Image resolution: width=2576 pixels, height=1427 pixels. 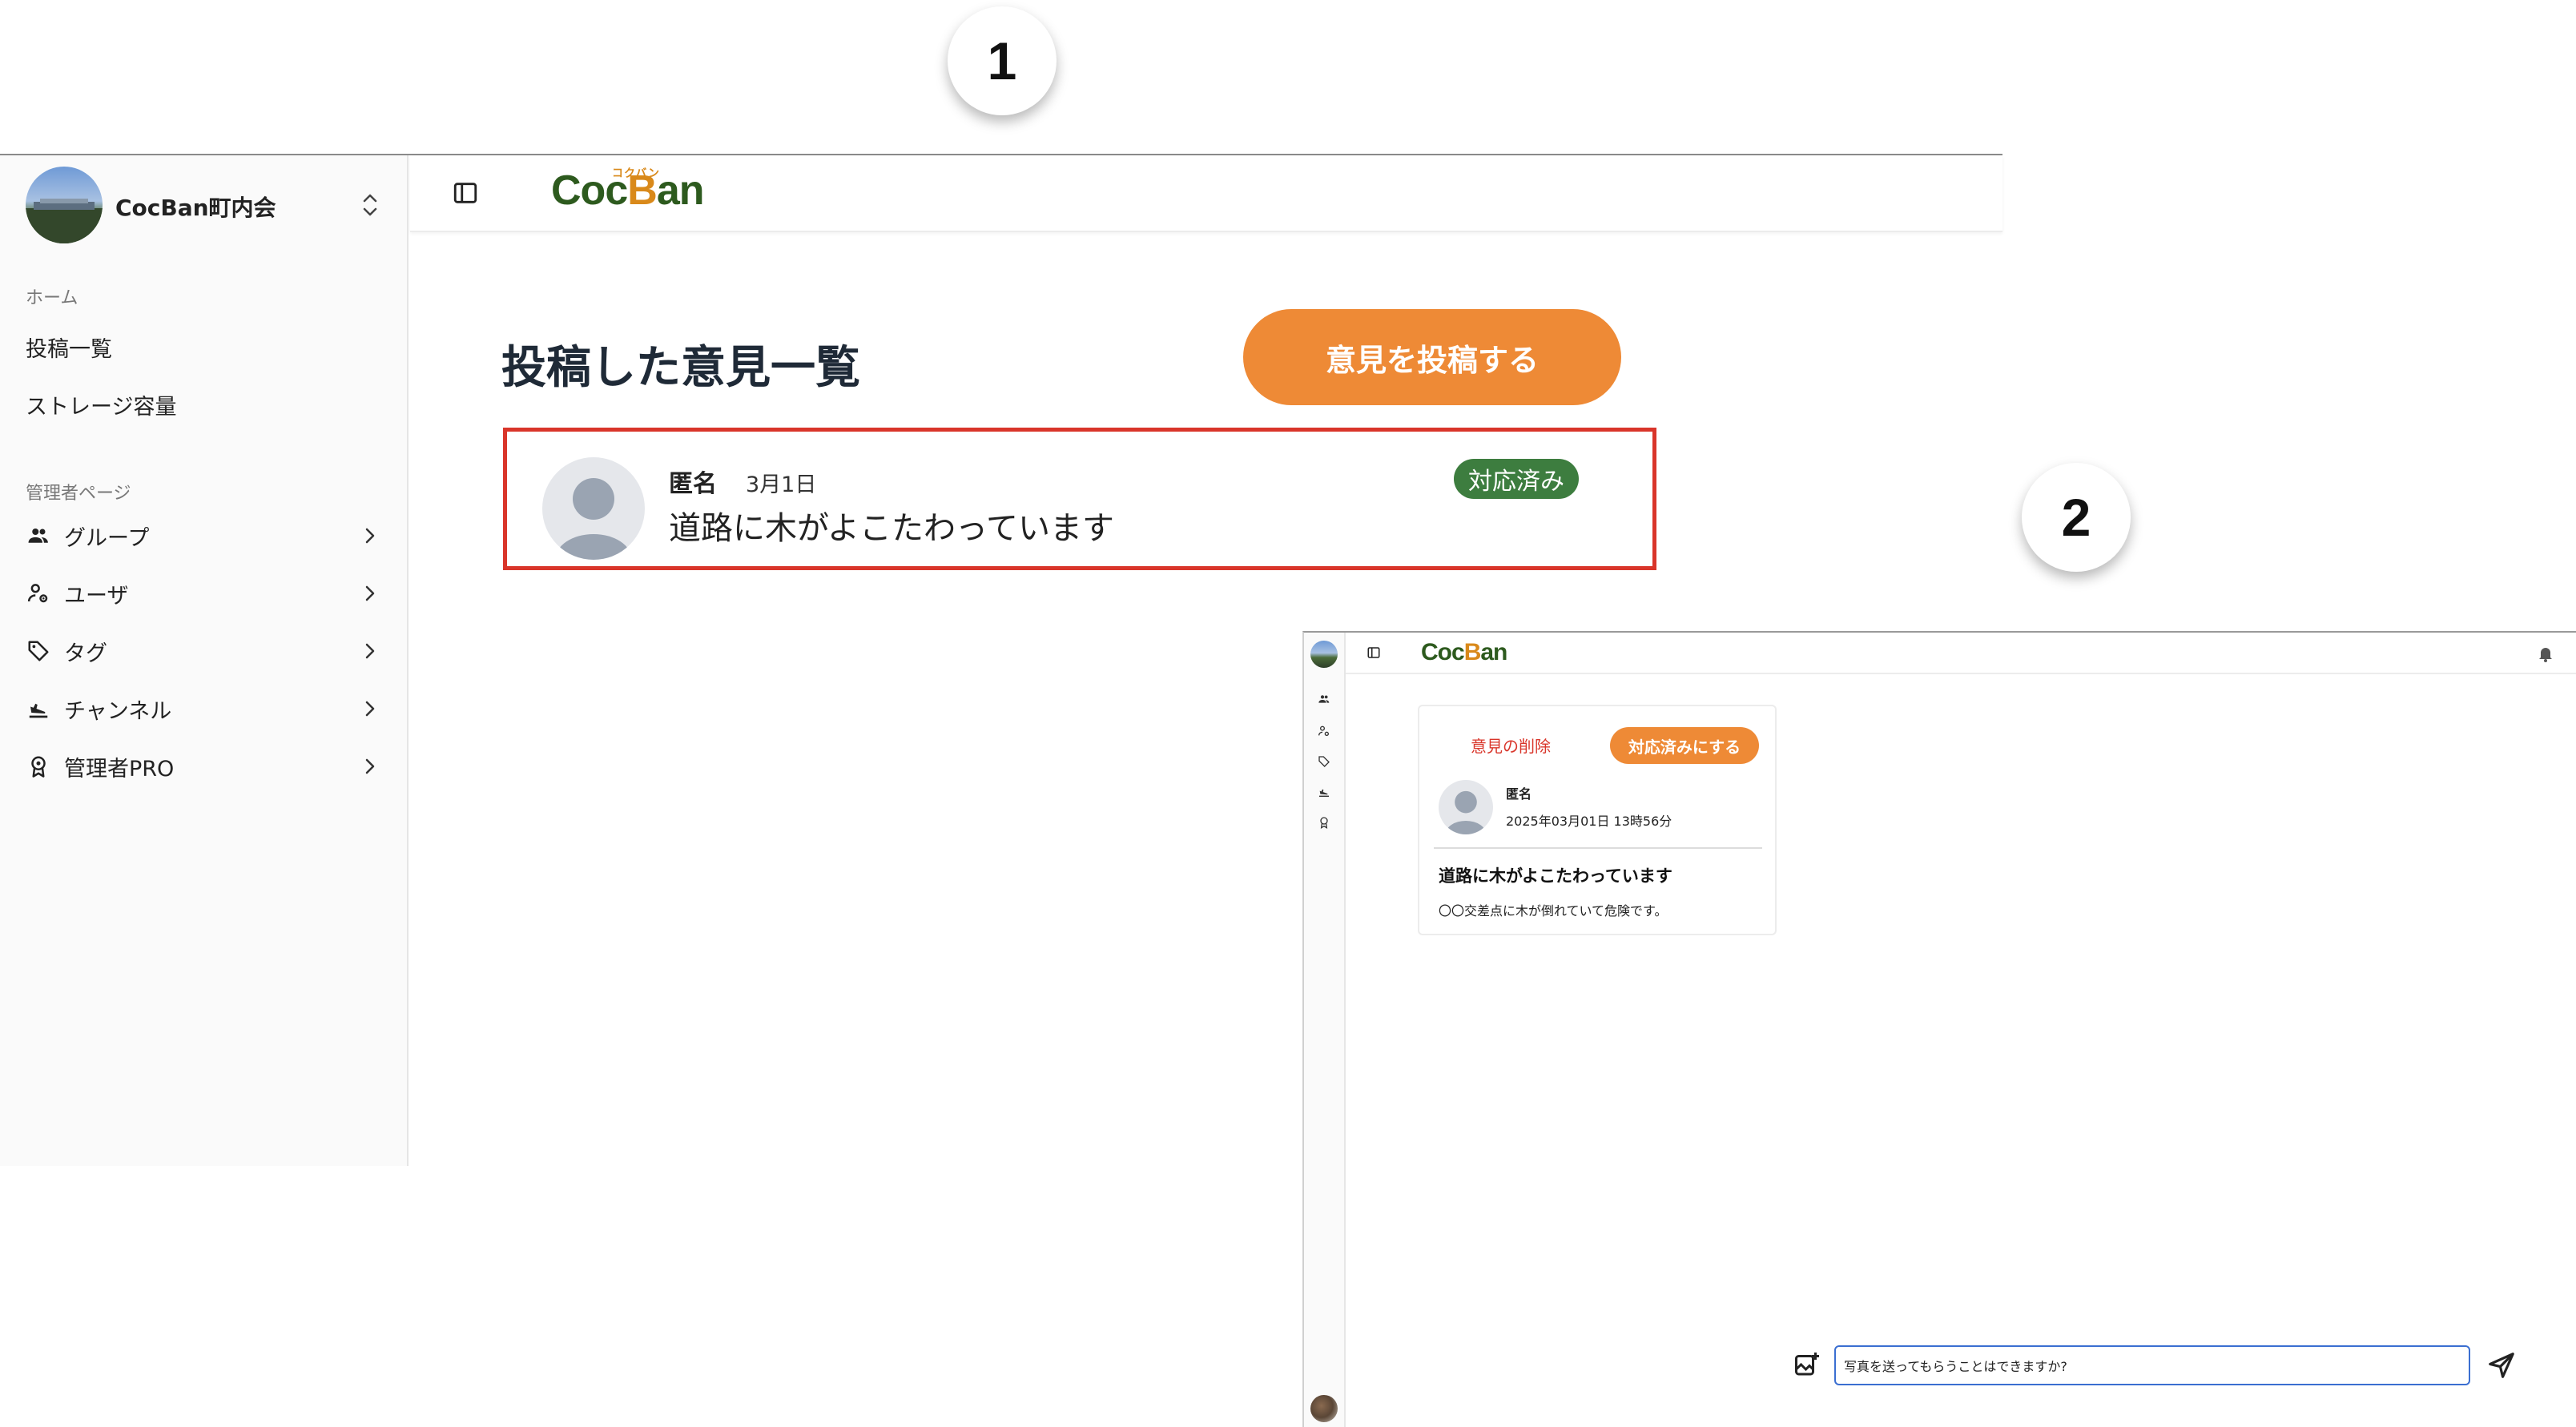 What do you see at coordinates (1472, 652) in the screenshot?
I see `logo-text-b: B` at bounding box center [1472, 652].